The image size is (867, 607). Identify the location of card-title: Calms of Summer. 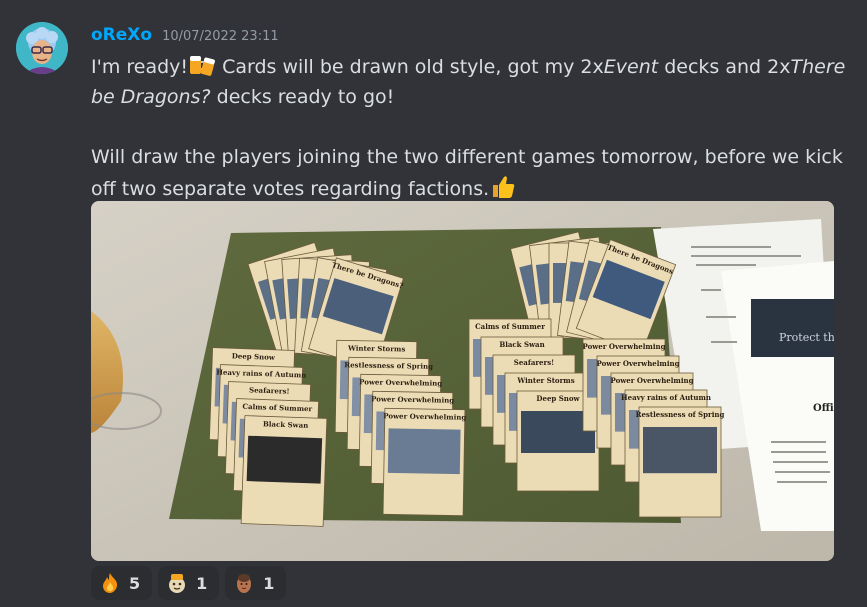
(510, 326).